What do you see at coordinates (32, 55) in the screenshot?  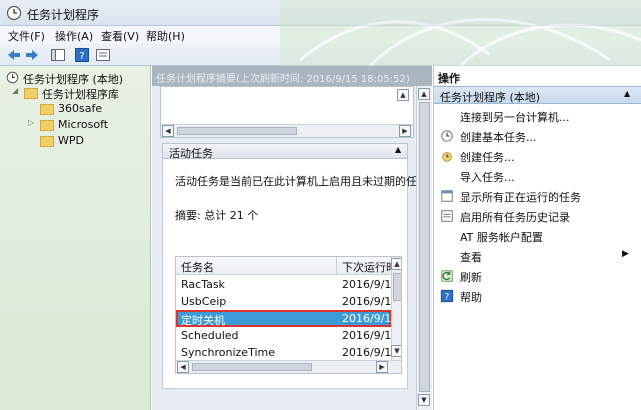 I see `forward-arrow-icon` at bounding box center [32, 55].